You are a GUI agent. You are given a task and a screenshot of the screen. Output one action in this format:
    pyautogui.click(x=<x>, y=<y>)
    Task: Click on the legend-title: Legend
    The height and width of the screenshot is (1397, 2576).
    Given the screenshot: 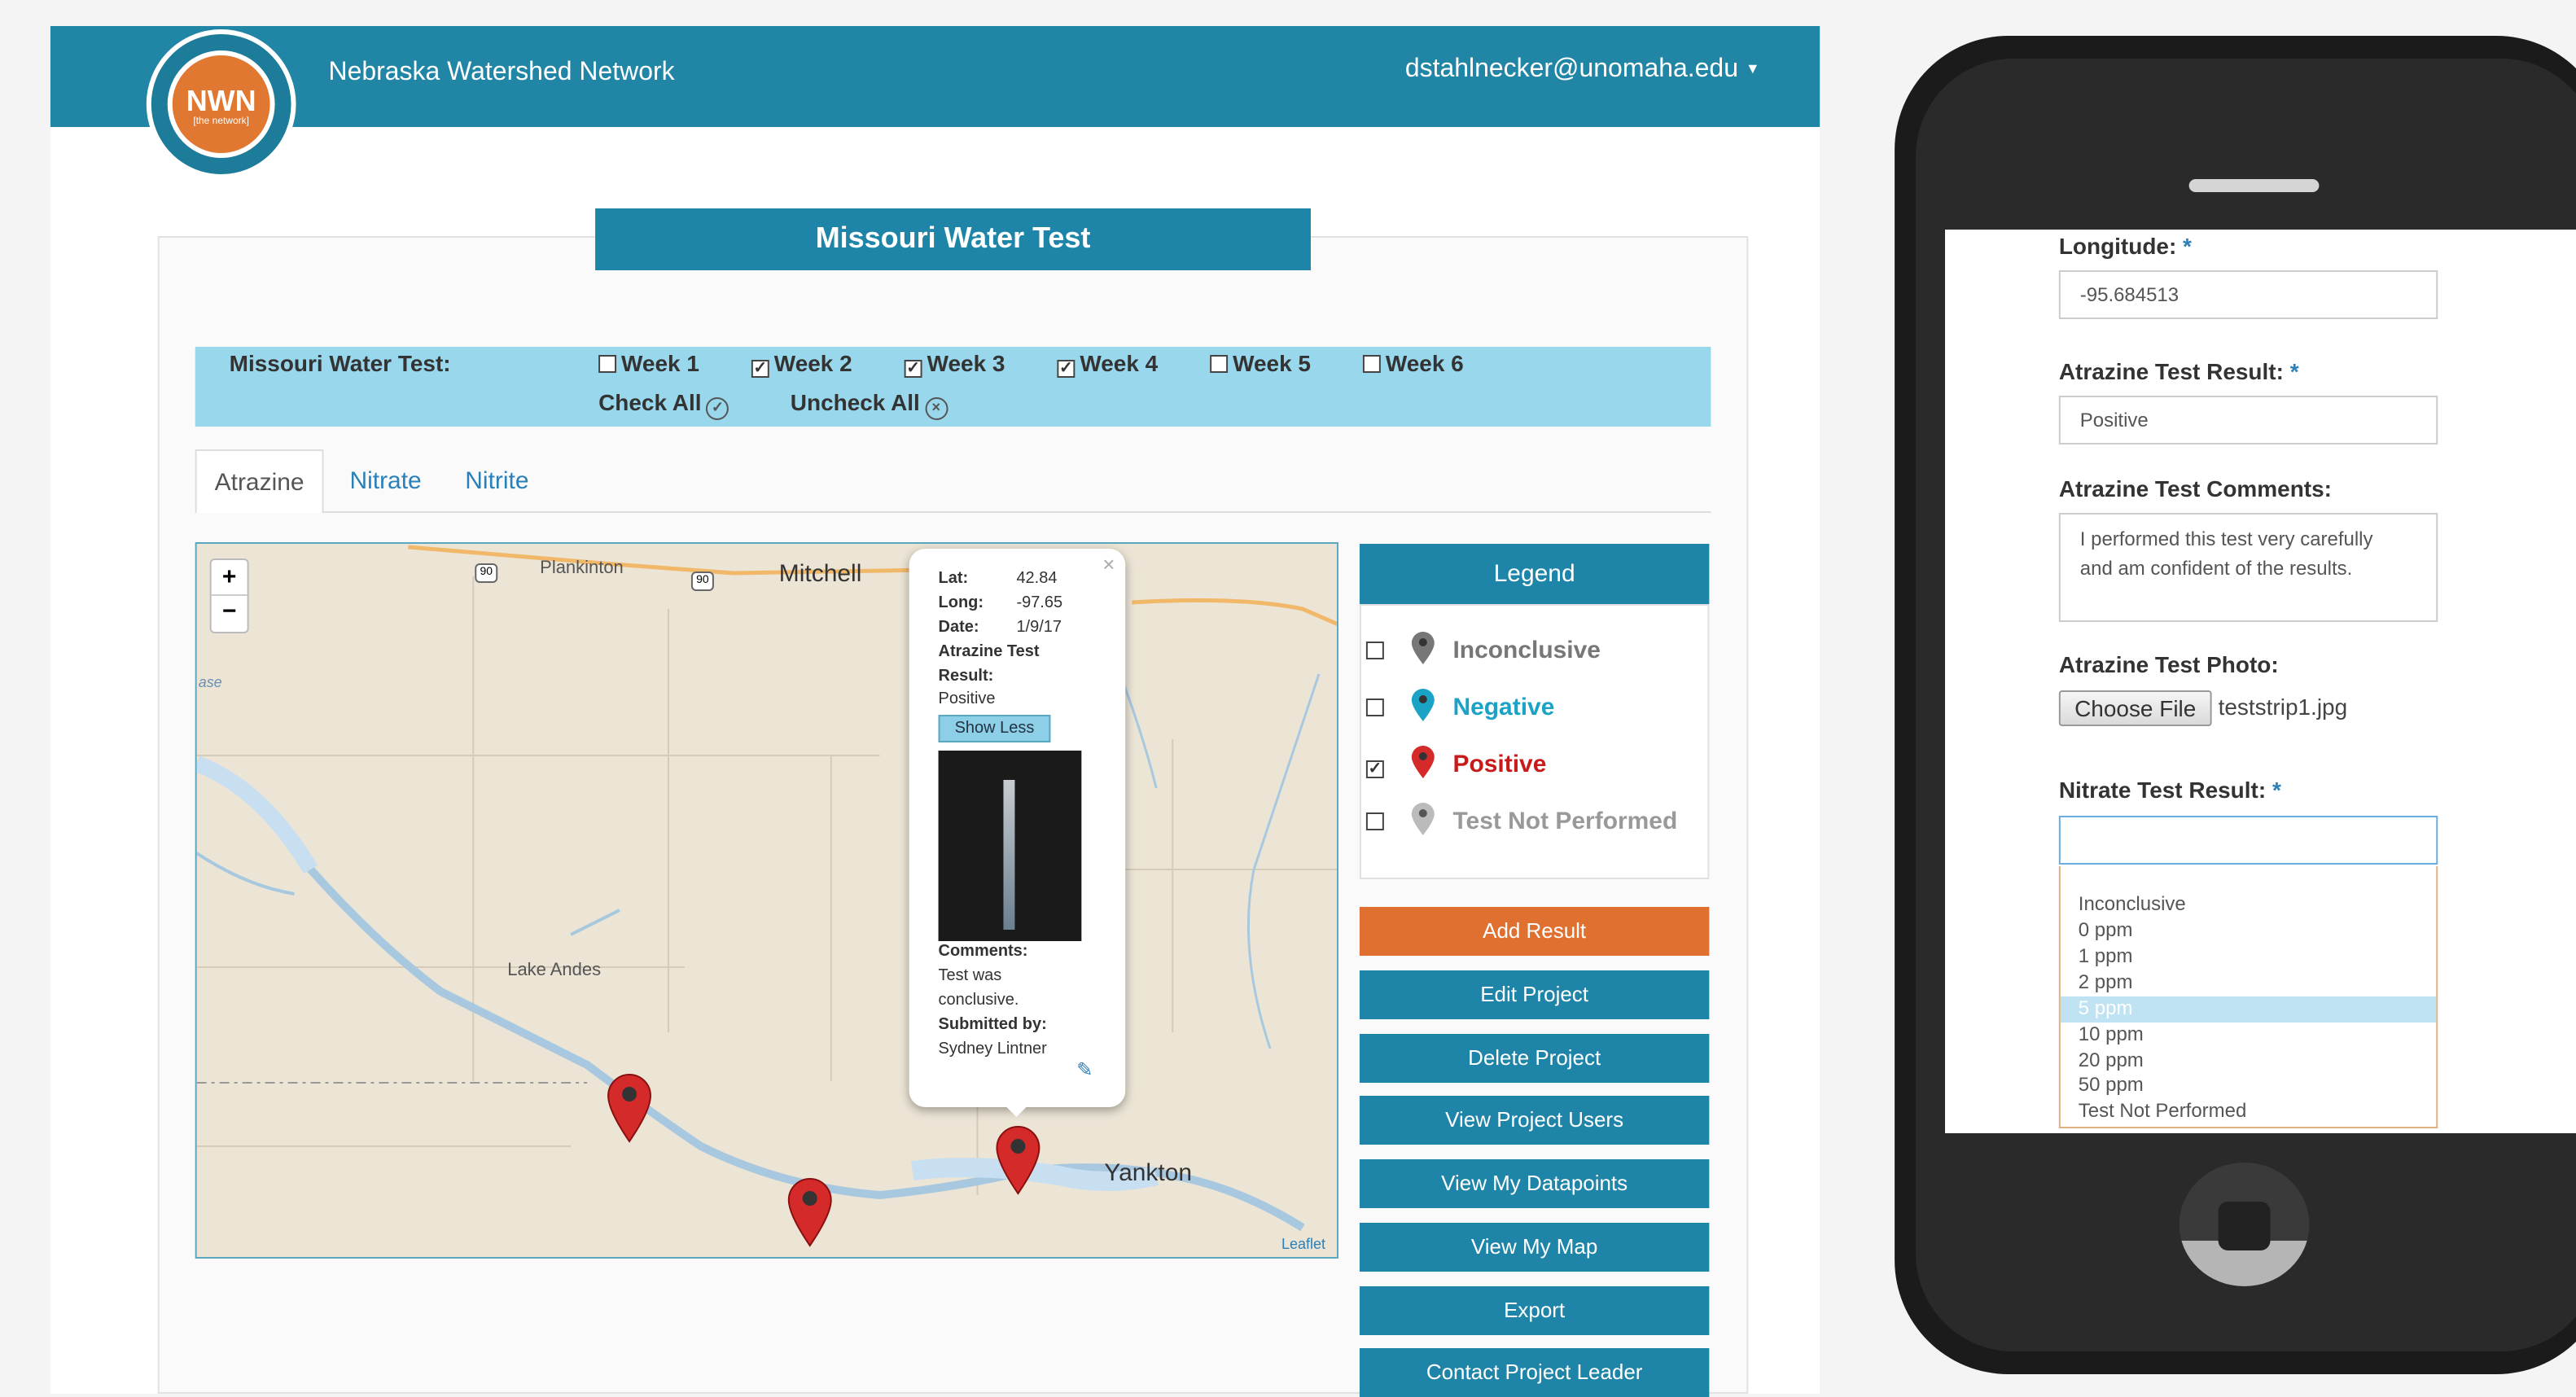 What is the action you would take?
    pyautogui.click(x=1534, y=574)
    